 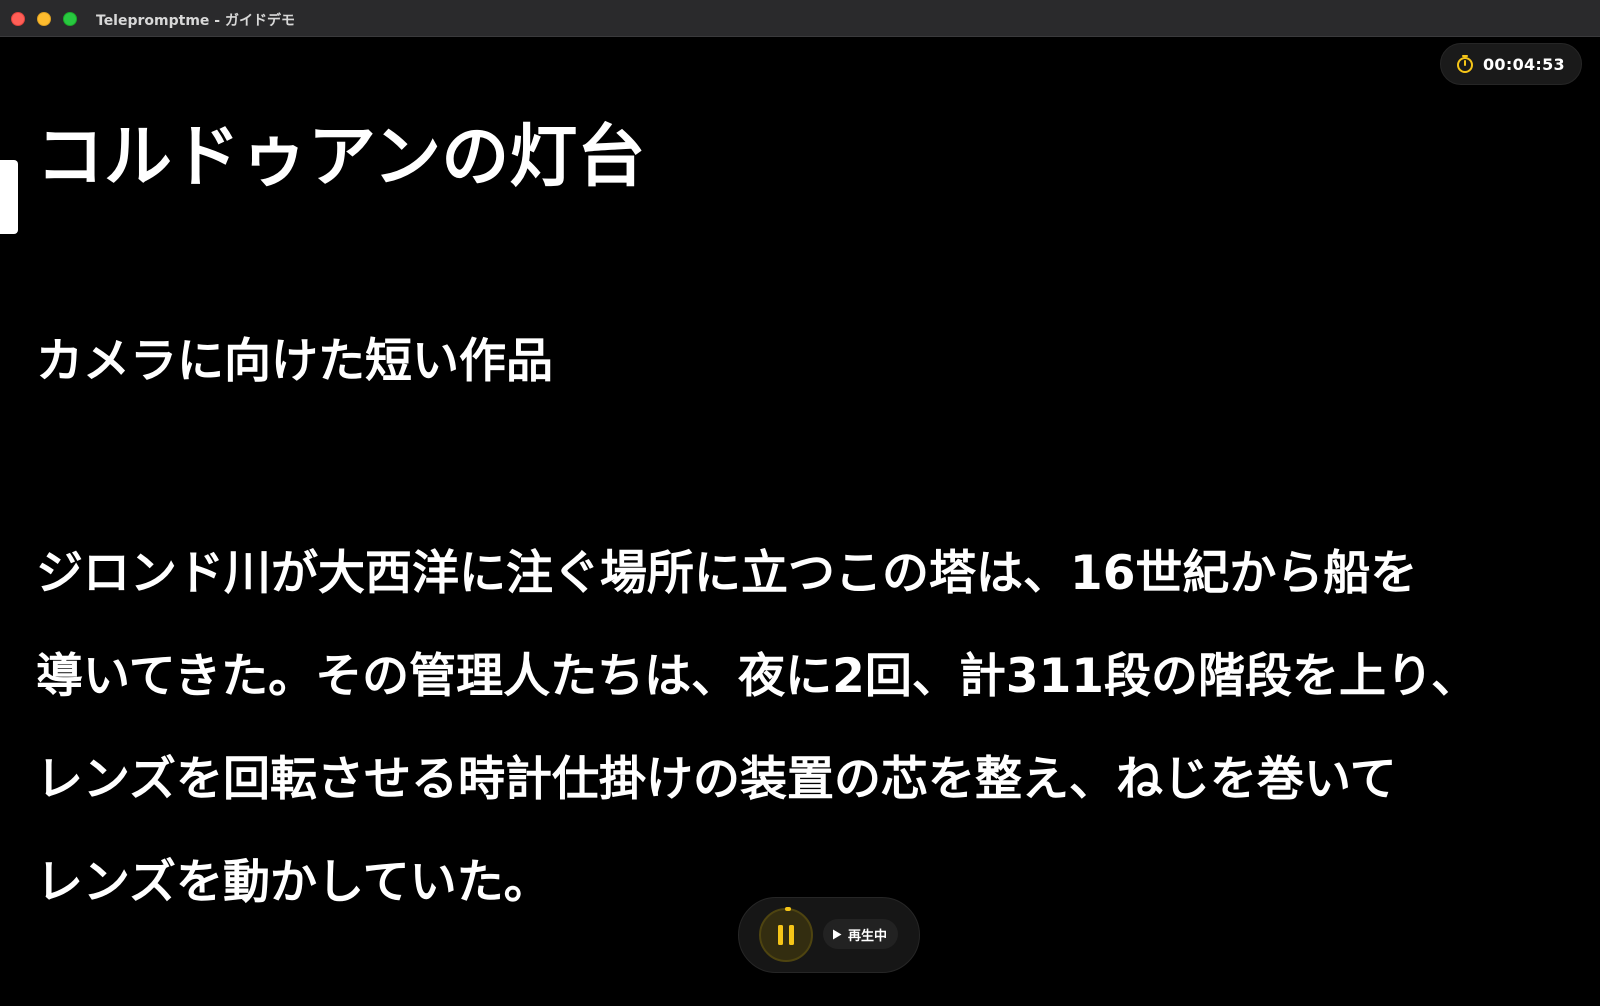 I want to click on progress-indicator, so click(x=788, y=909).